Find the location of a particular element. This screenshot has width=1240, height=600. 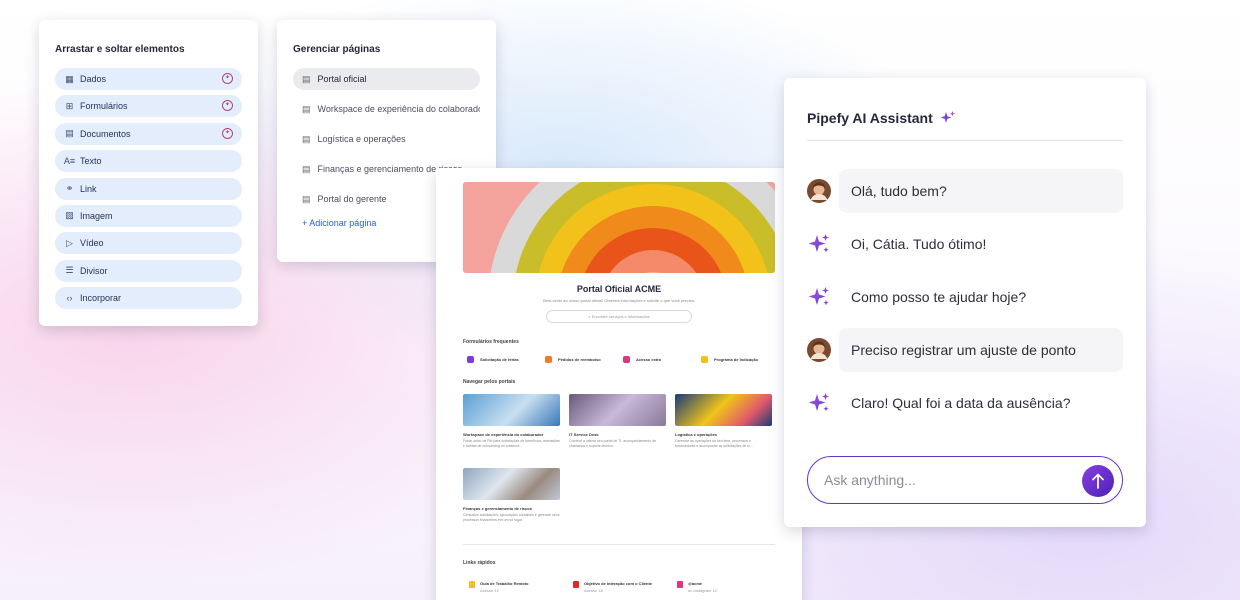

drag-item-texto: A≡ Texto is located at coordinates (148, 161).